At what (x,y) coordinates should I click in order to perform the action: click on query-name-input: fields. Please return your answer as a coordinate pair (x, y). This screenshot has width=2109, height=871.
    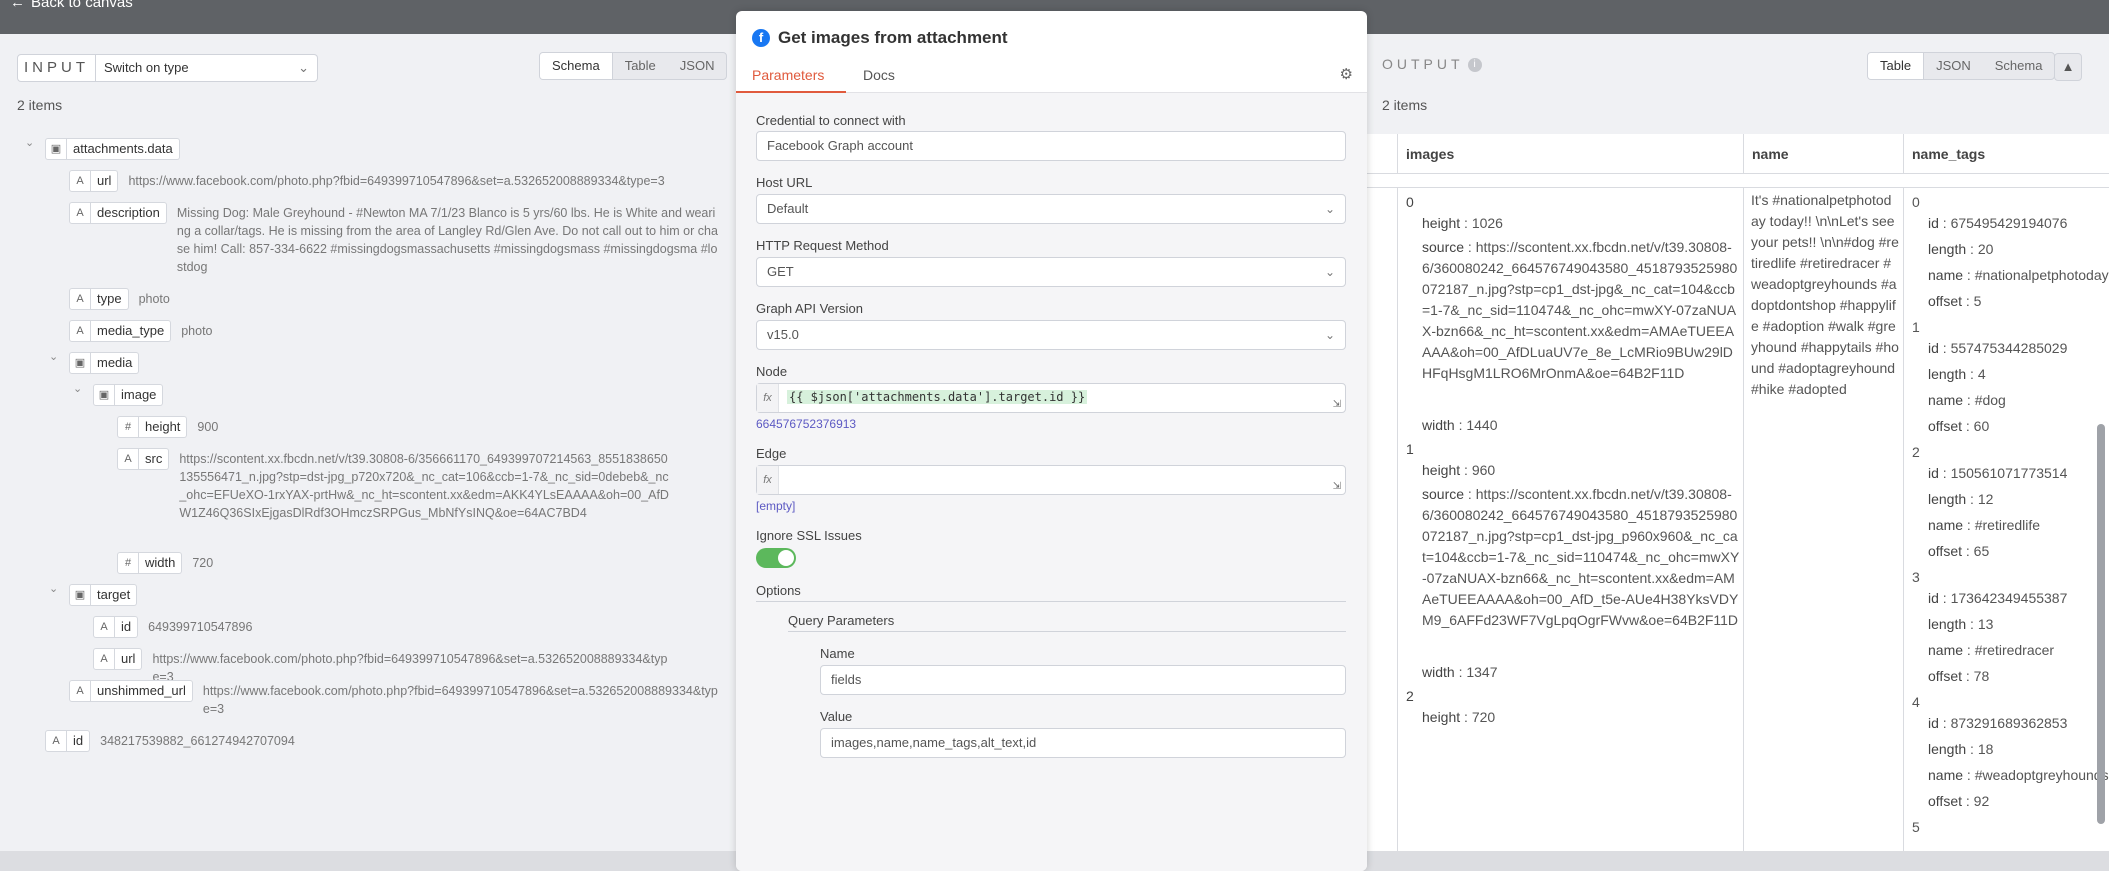
    Looking at the image, I should click on (1083, 680).